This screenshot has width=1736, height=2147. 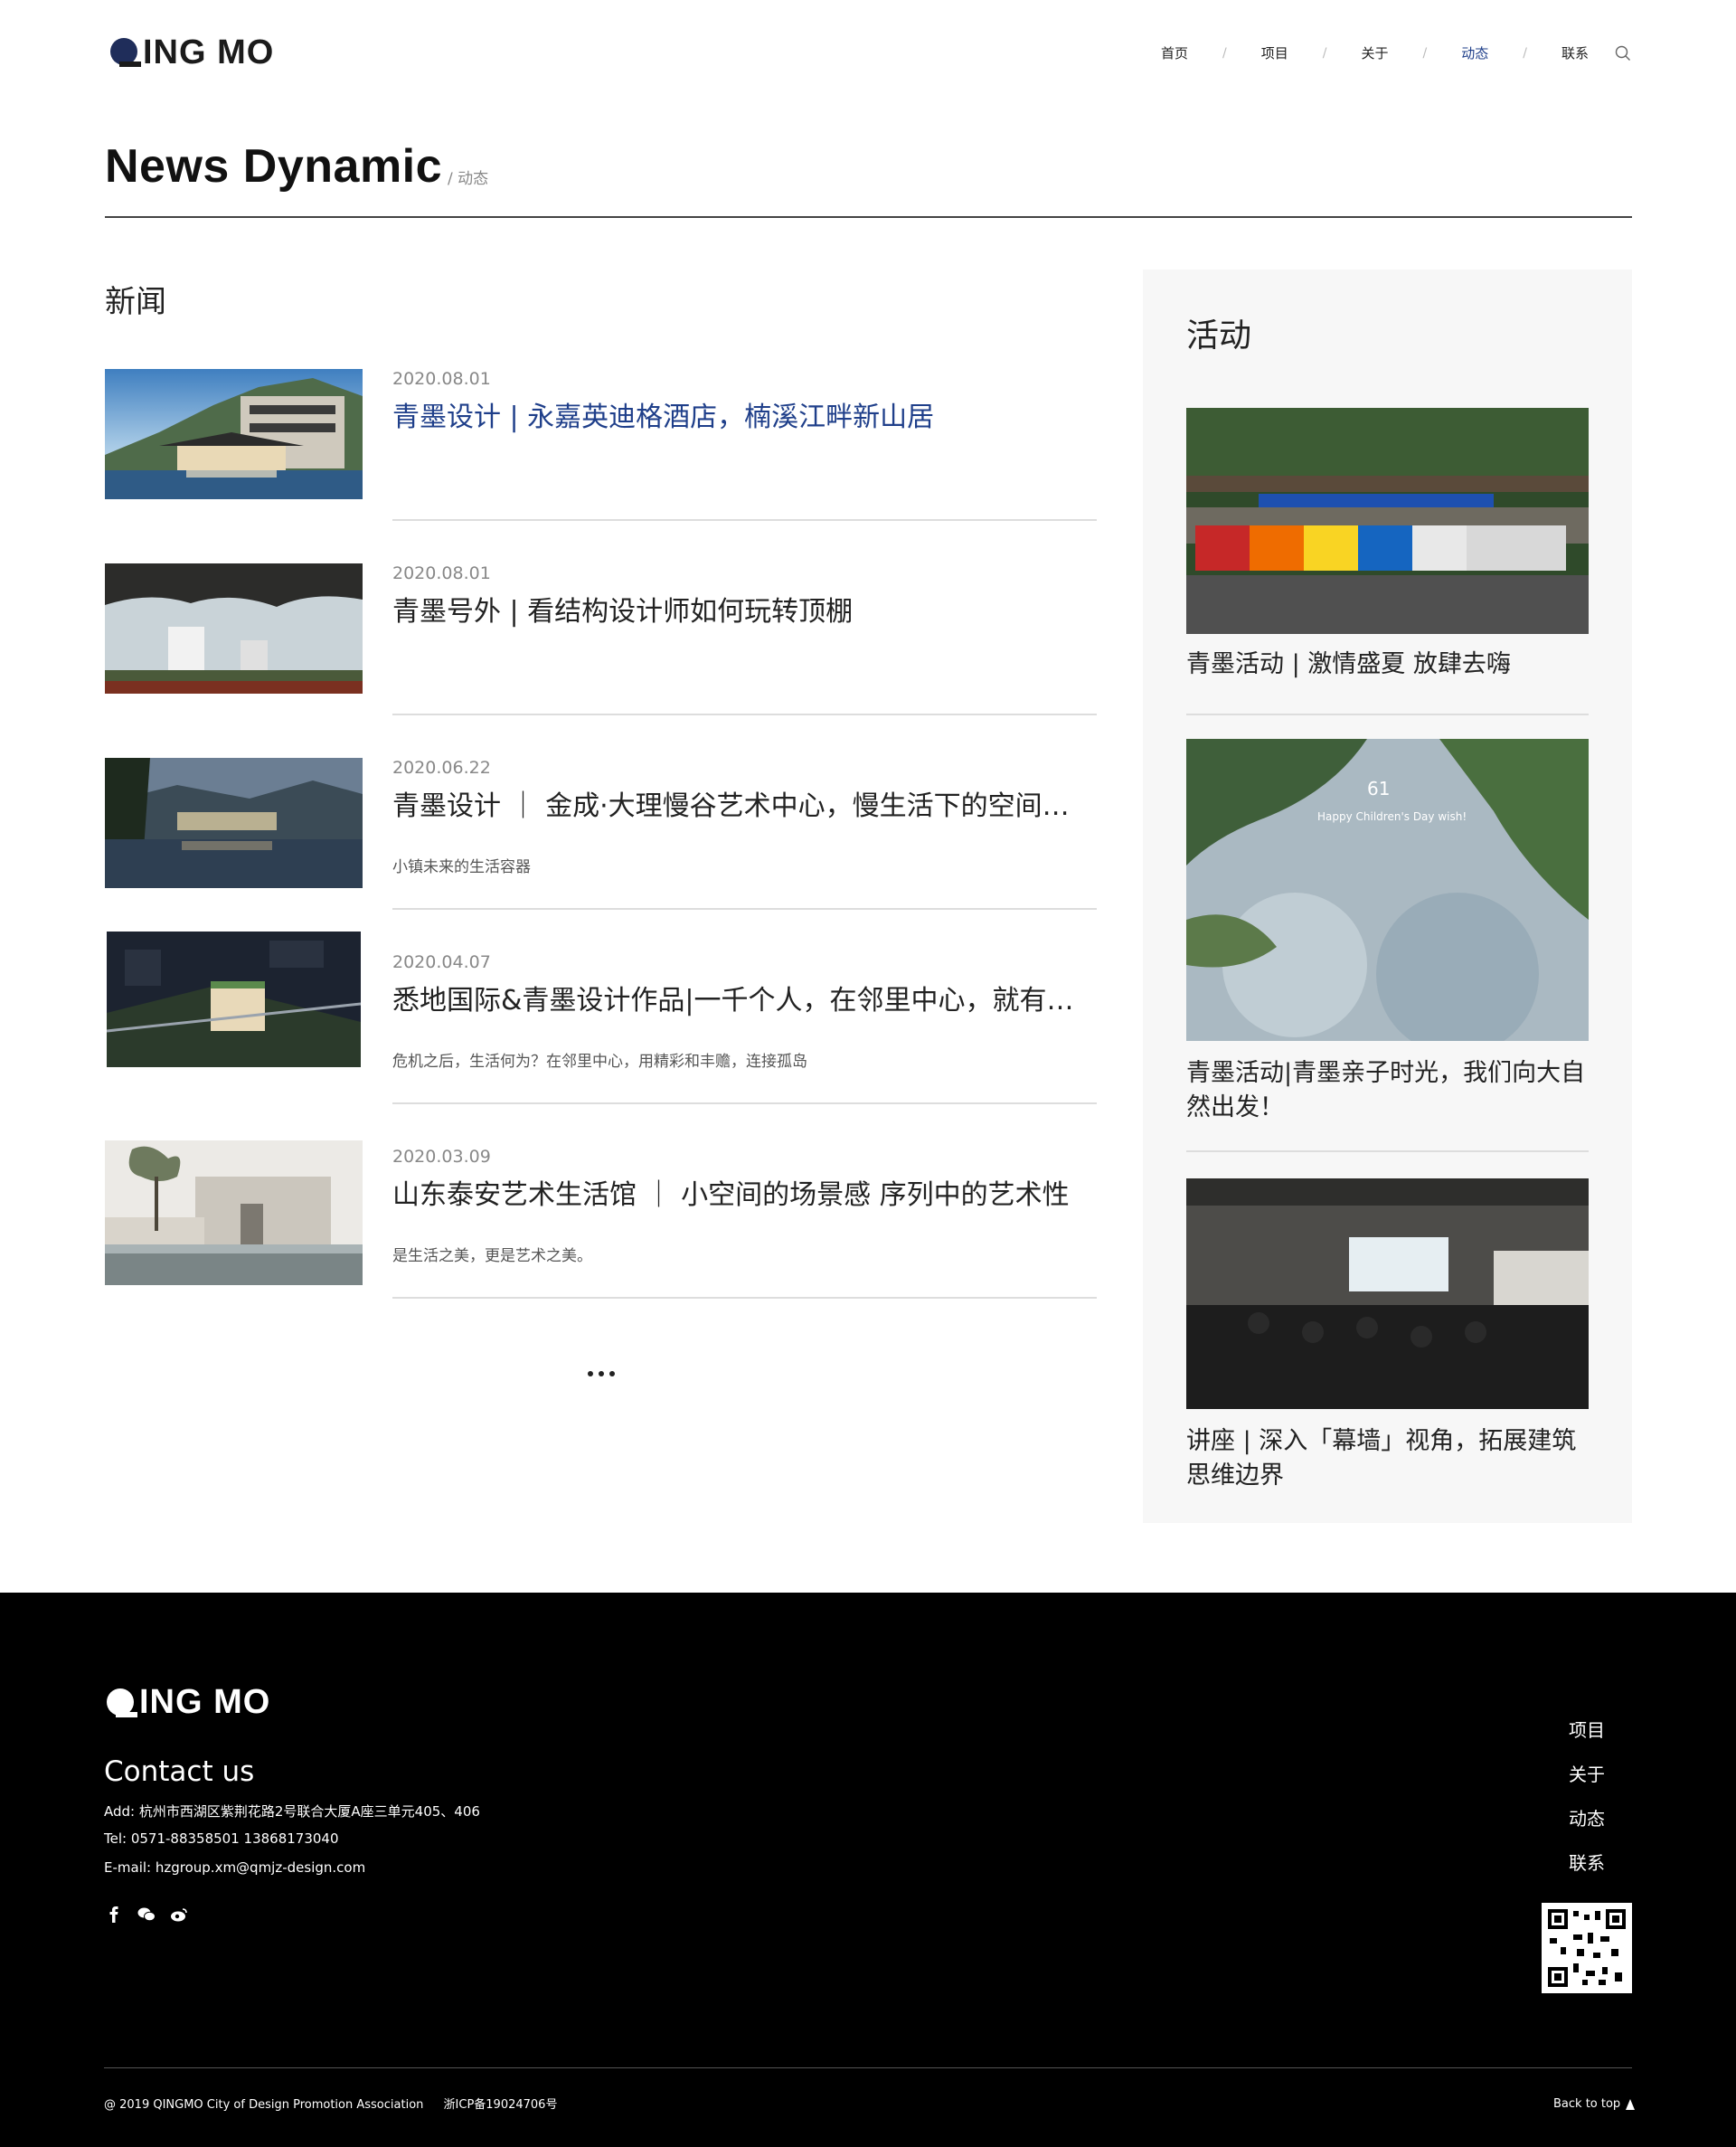 What do you see at coordinates (222, 1838) in the screenshot?
I see `contact-tel: Tel: 0571-88358501 13868173040` at bounding box center [222, 1838].